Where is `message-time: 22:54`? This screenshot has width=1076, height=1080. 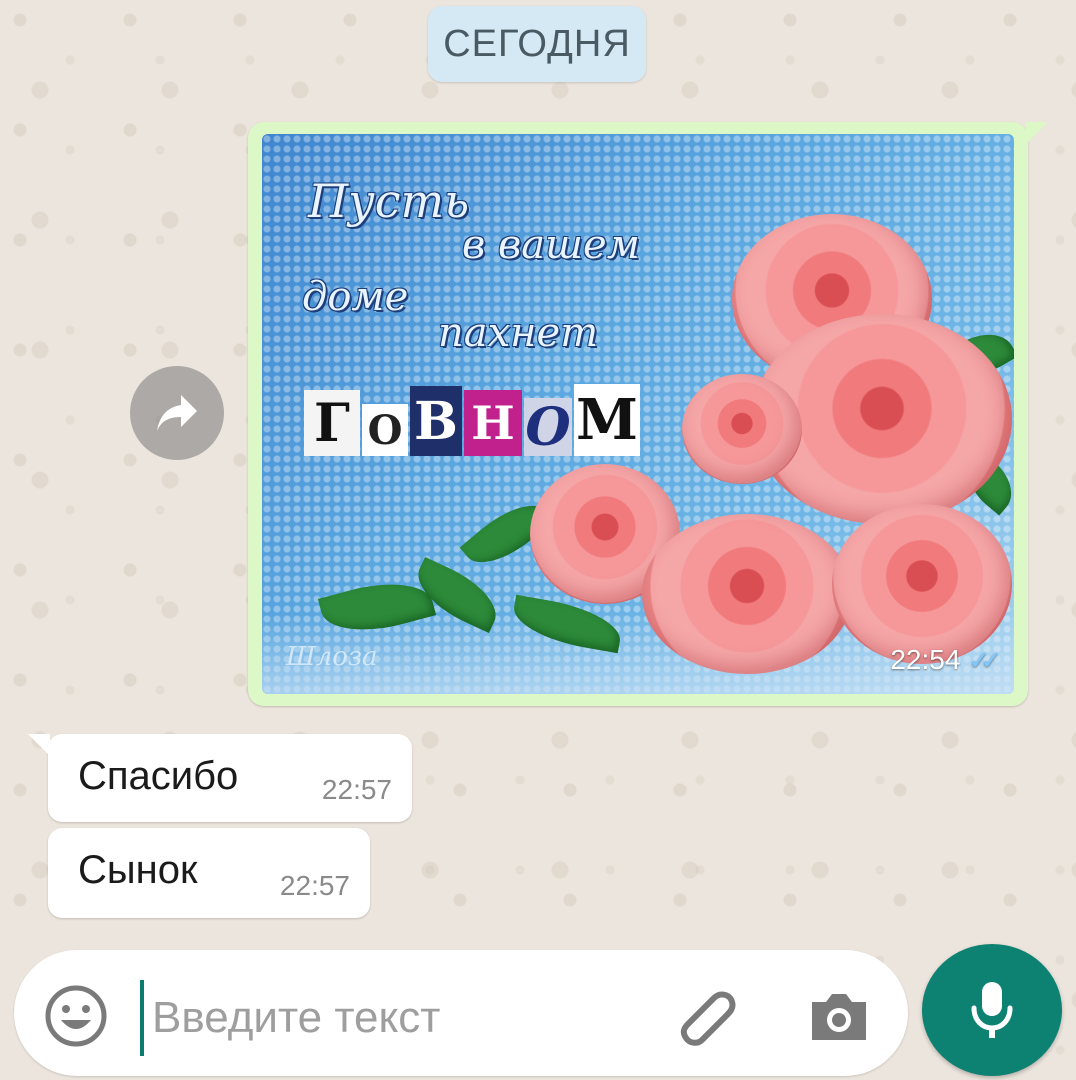 message-time: 22:54 is located at coordinates (925, 659).